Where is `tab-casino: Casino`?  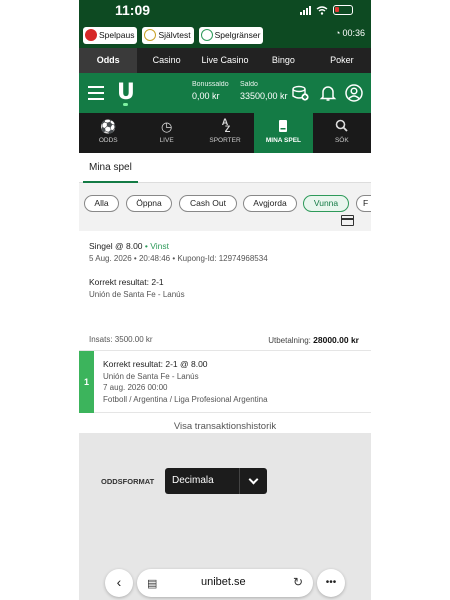
tab-casino: Casino is located at coordinates (166, 60).